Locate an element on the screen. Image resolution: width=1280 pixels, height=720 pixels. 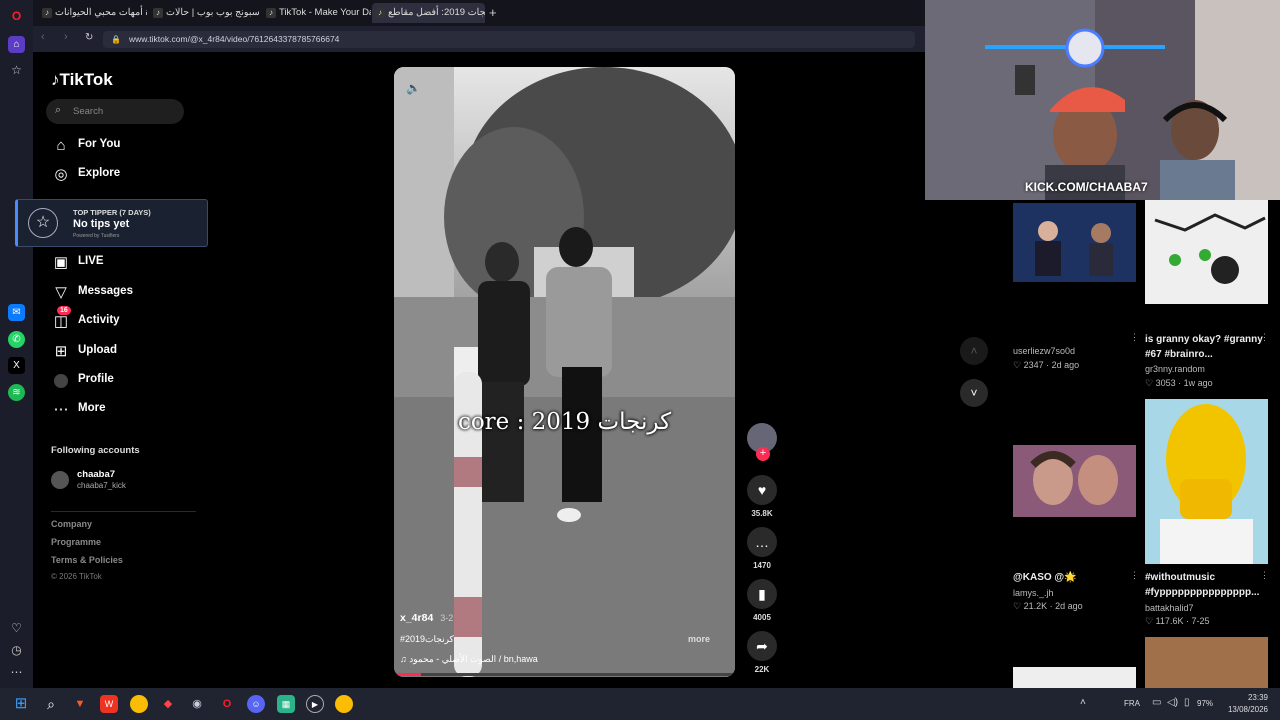
reload-icon: ↻ is located at coordinates (89, 37).